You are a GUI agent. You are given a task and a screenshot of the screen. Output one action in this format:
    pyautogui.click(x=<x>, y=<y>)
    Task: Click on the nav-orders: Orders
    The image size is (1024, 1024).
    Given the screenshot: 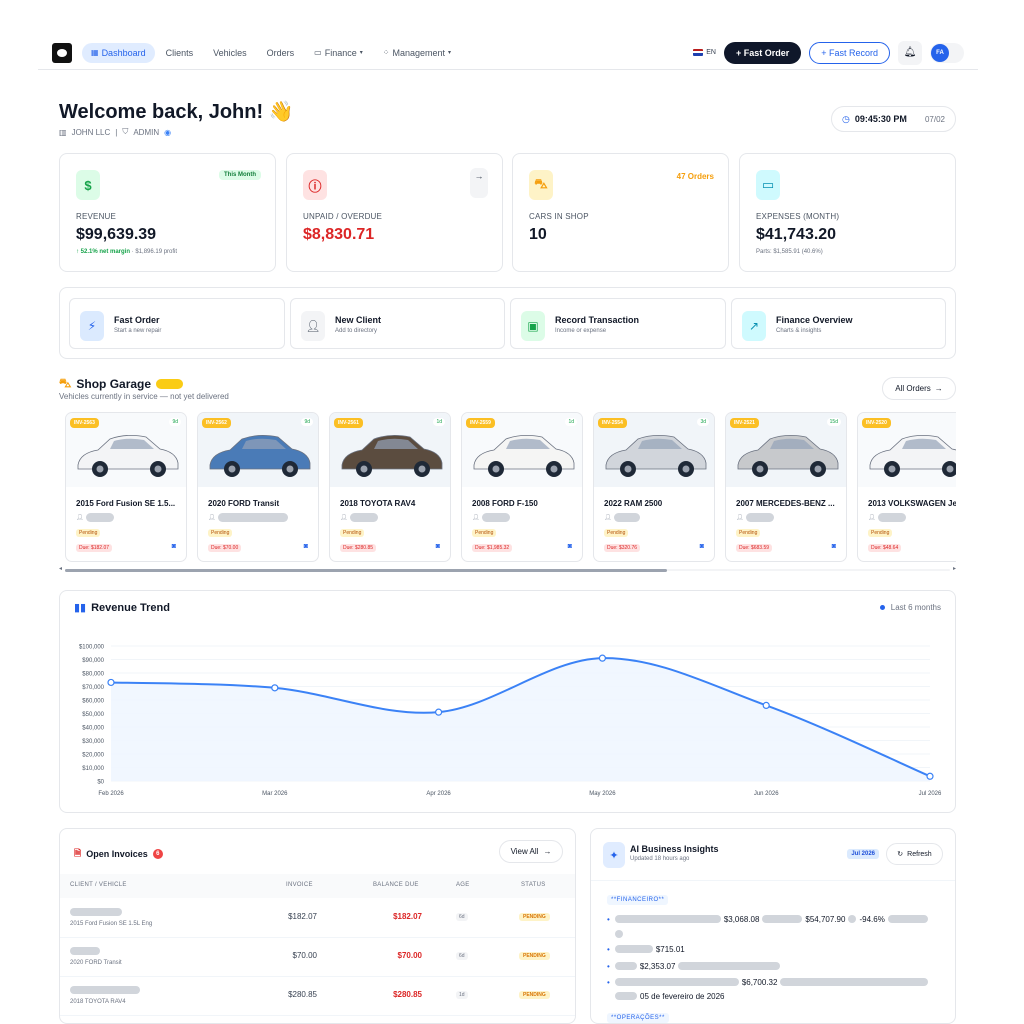 What is the action you would take?
    pyautogui.click(x=281, y=53)
    